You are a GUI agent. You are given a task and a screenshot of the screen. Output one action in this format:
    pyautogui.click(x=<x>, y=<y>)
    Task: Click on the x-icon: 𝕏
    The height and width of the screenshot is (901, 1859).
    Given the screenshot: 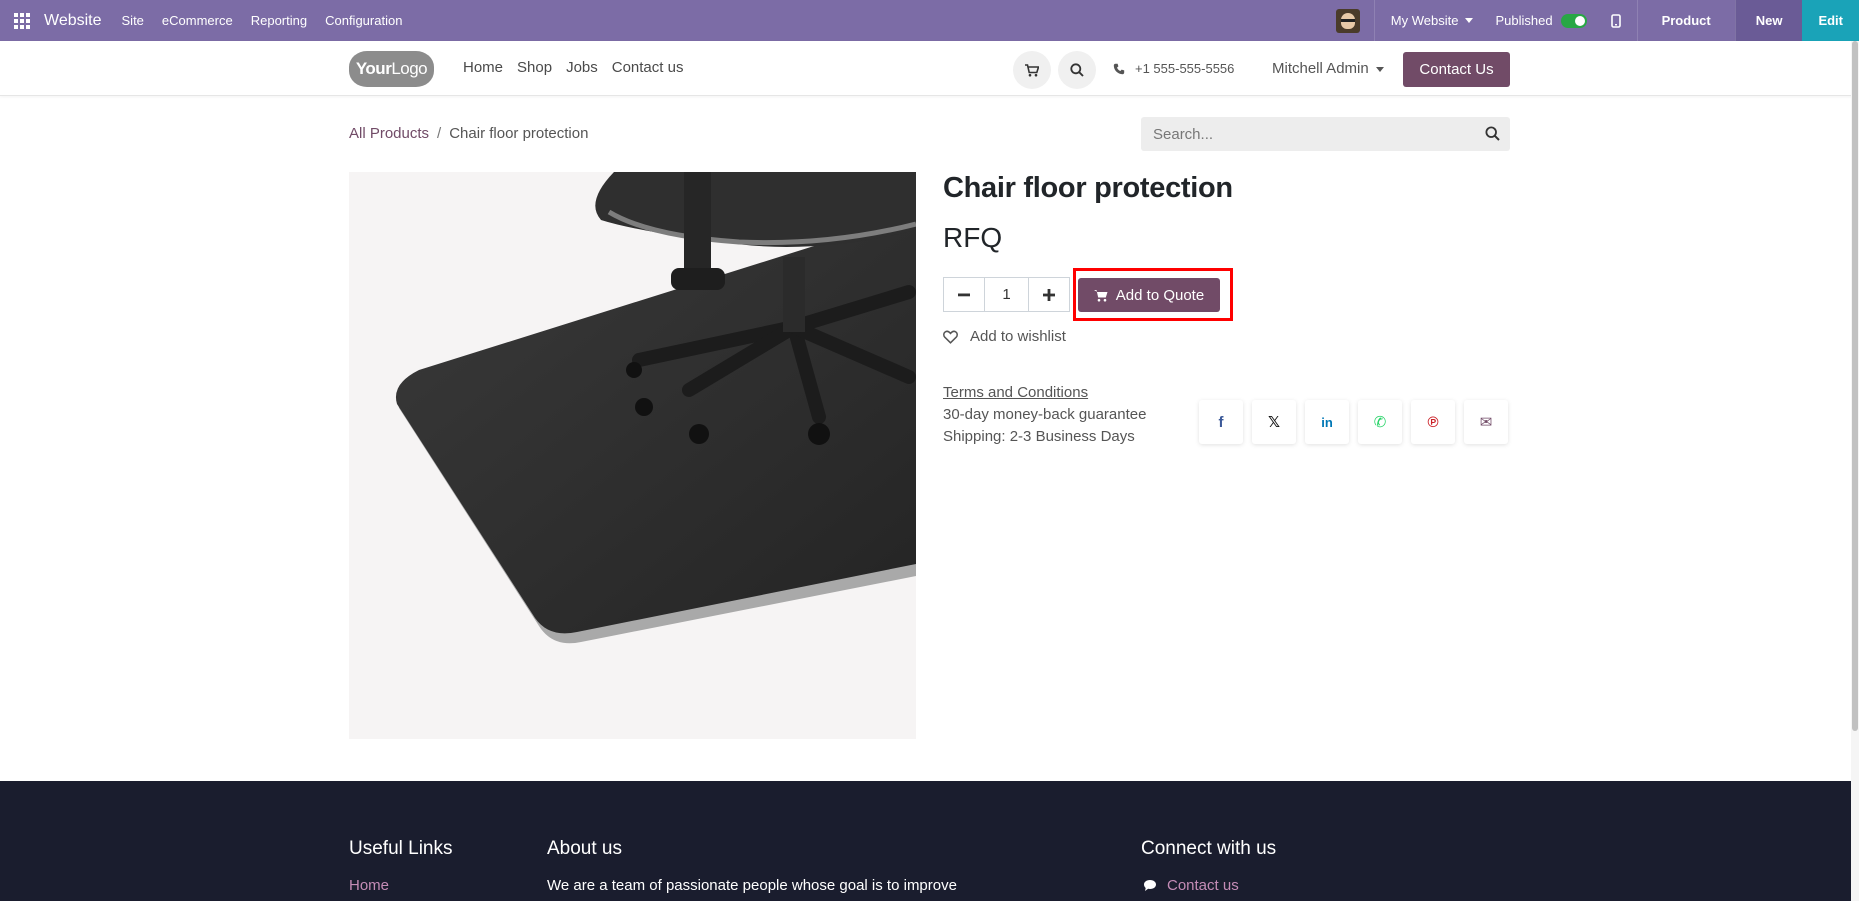 What is the action you would take?
    pyautogui.click(x=1274, y=422)
    